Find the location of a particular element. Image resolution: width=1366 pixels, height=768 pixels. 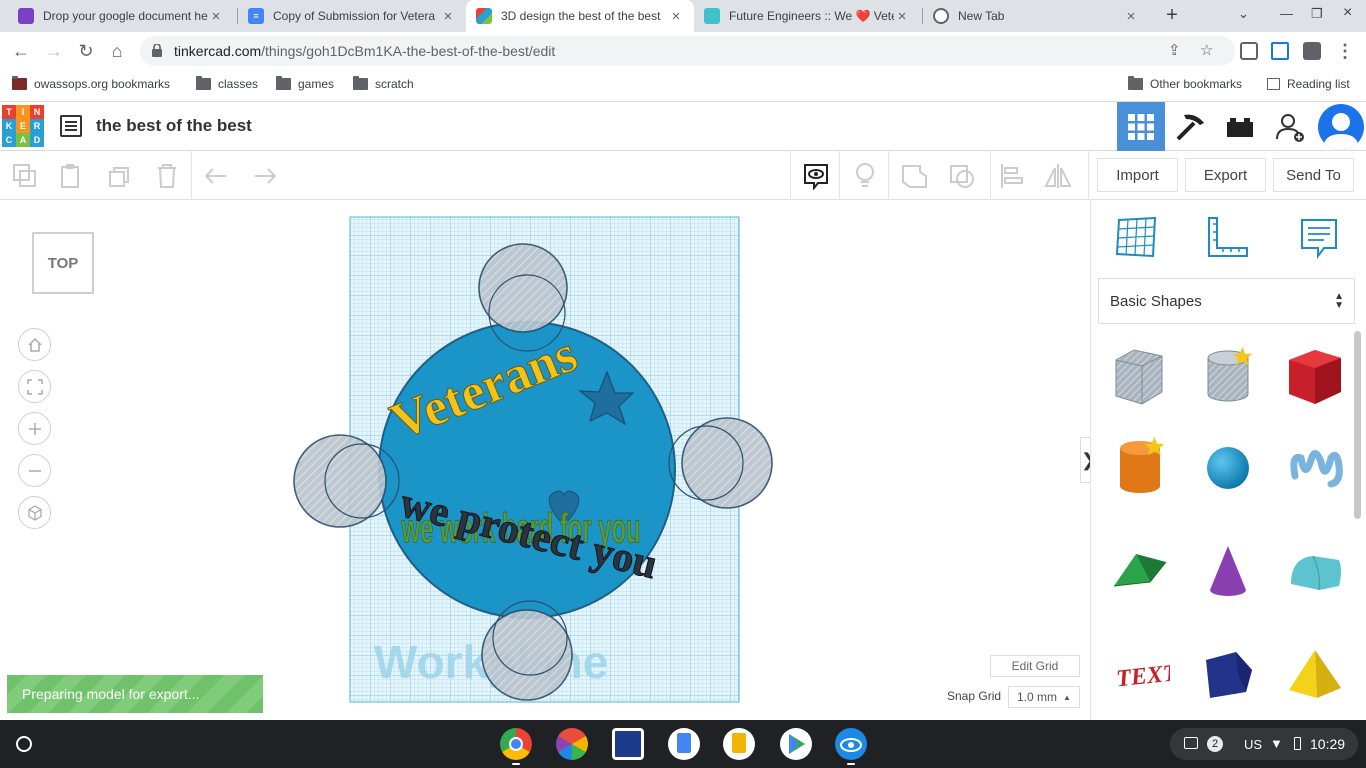

fit-view-icon is located at coordinates (34, 386).